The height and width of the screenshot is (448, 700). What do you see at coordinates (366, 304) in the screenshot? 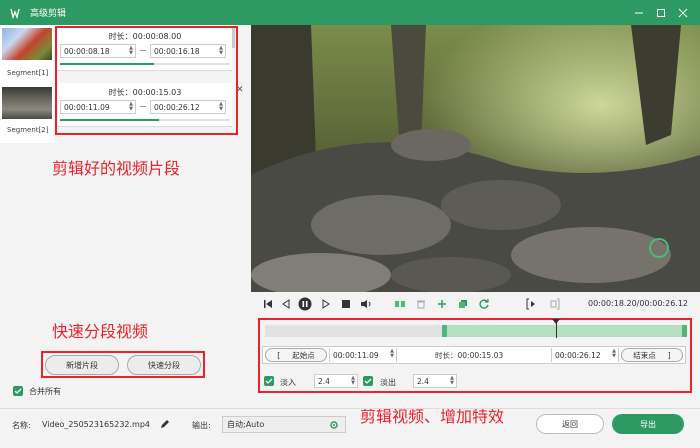
I see `volume-icon` at bounding box center [366, 304].